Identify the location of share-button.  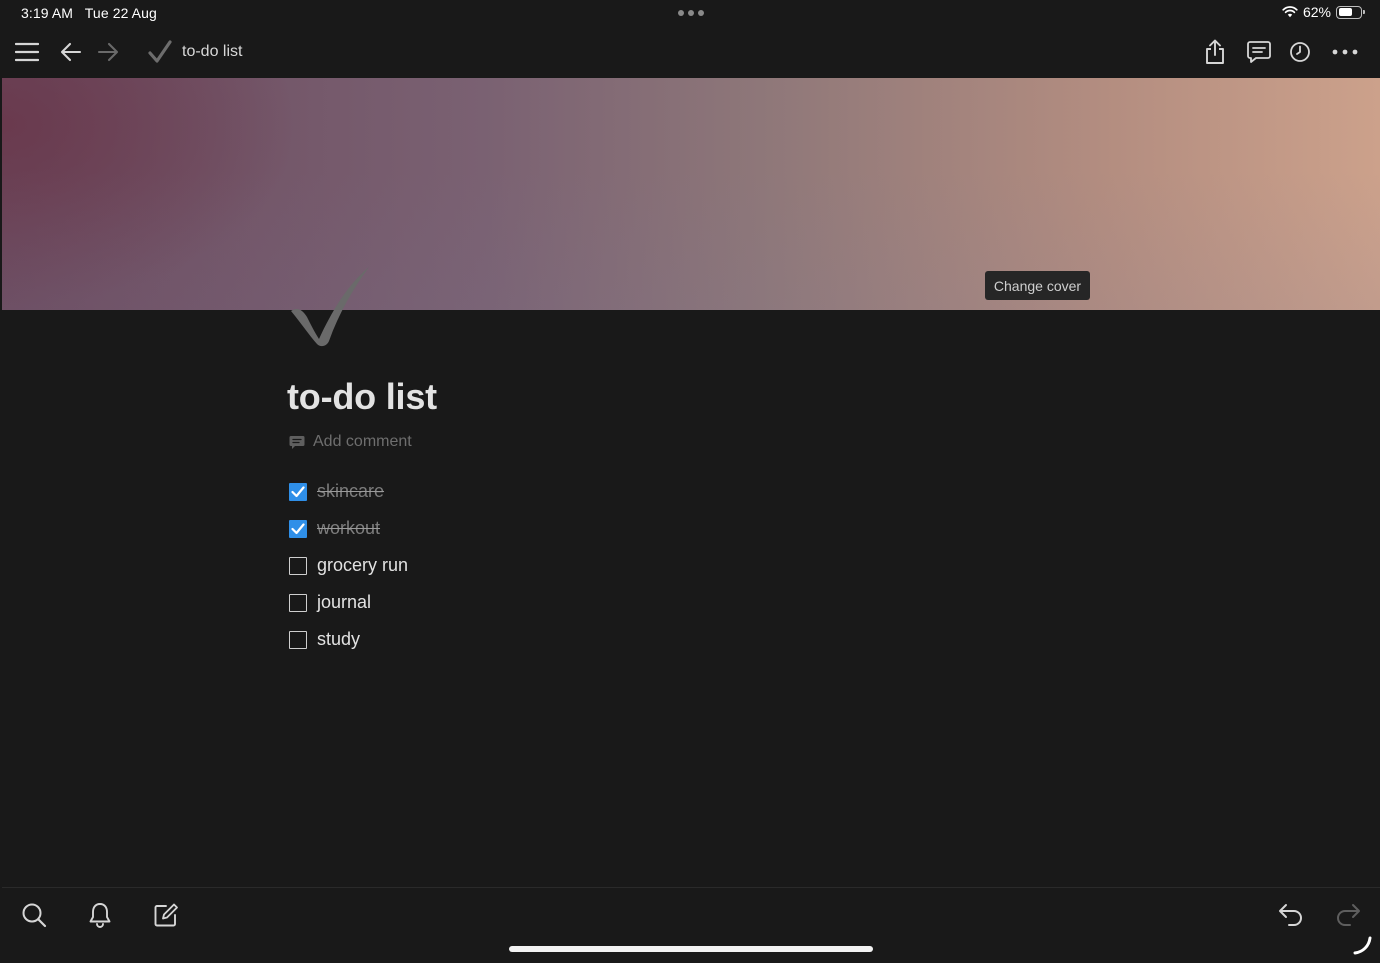
(1215, 52).